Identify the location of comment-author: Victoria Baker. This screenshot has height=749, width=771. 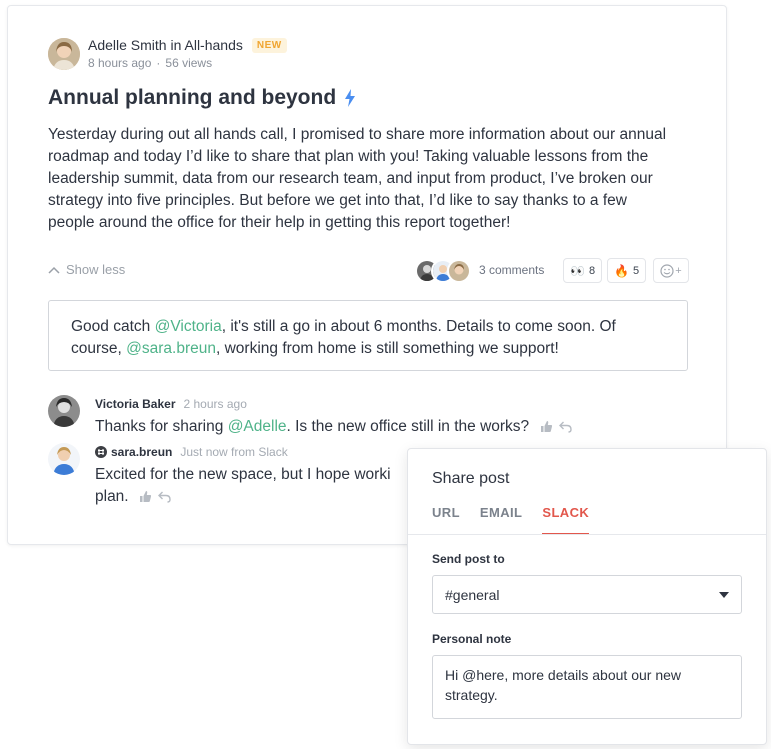
(135, 404).